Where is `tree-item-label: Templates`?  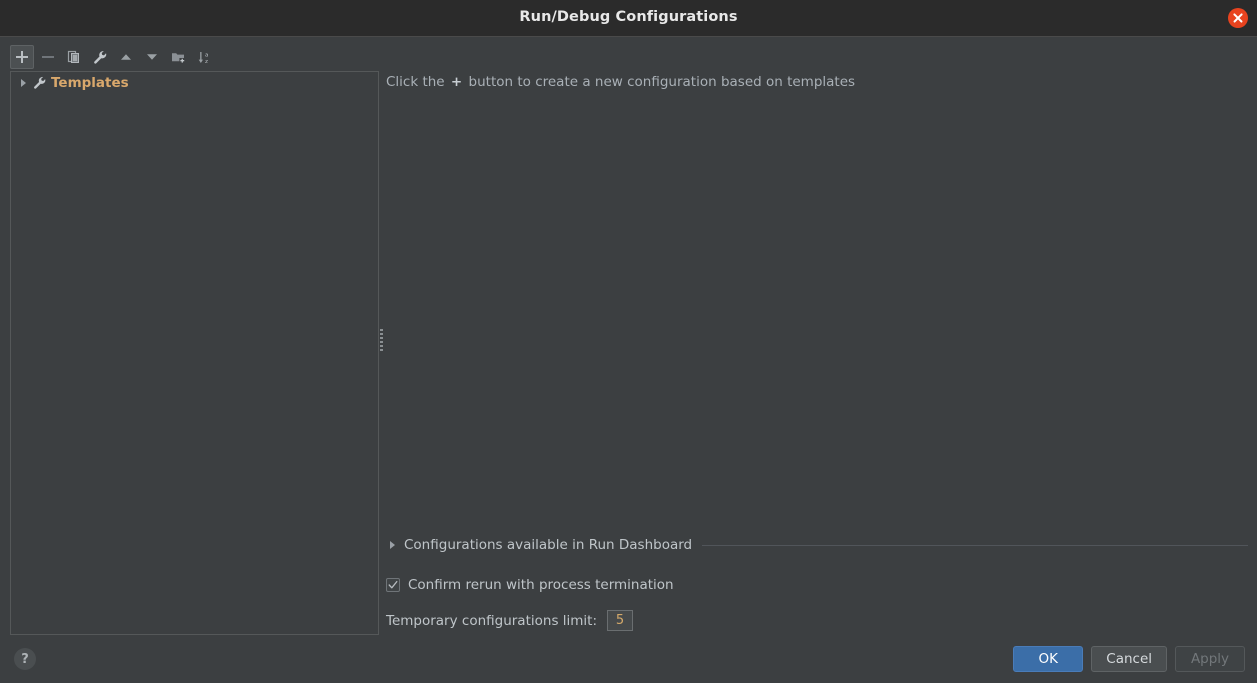 tree-item-label: Templates is located at coordinates (90, 83).